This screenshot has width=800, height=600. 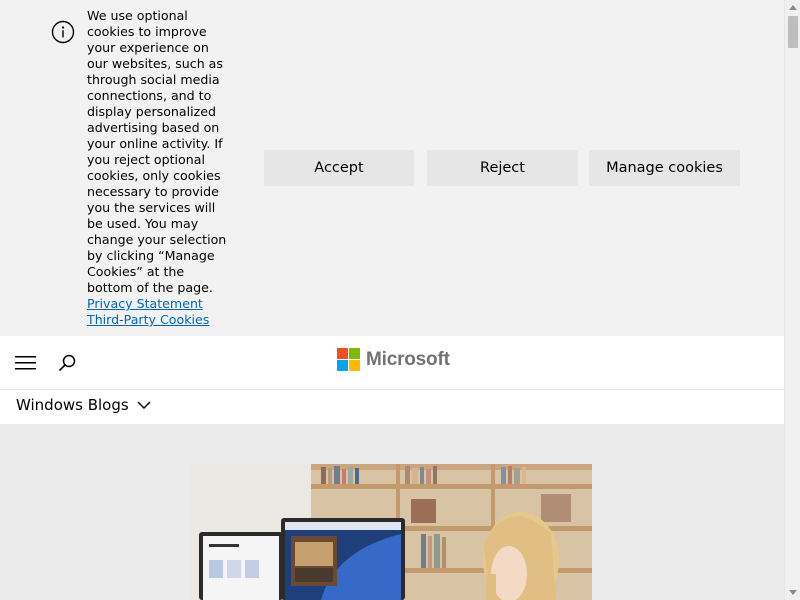 I want to click on windows-blogs-menu: Windows Blogs, so click(x=83, y=405).